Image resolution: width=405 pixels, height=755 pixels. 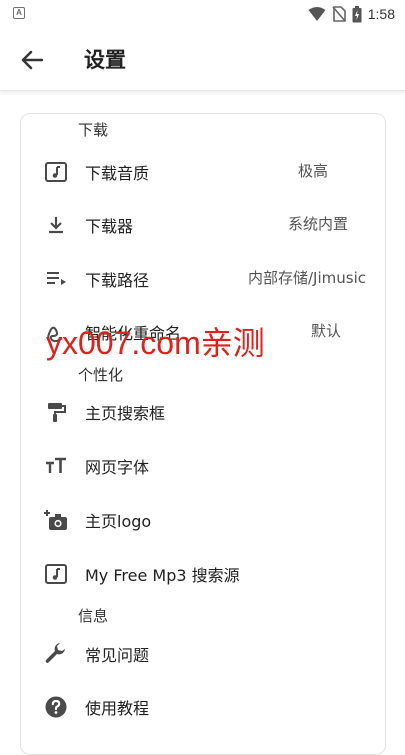 I want to click on setting-label: 下载路径, so click(x=117, y=280).